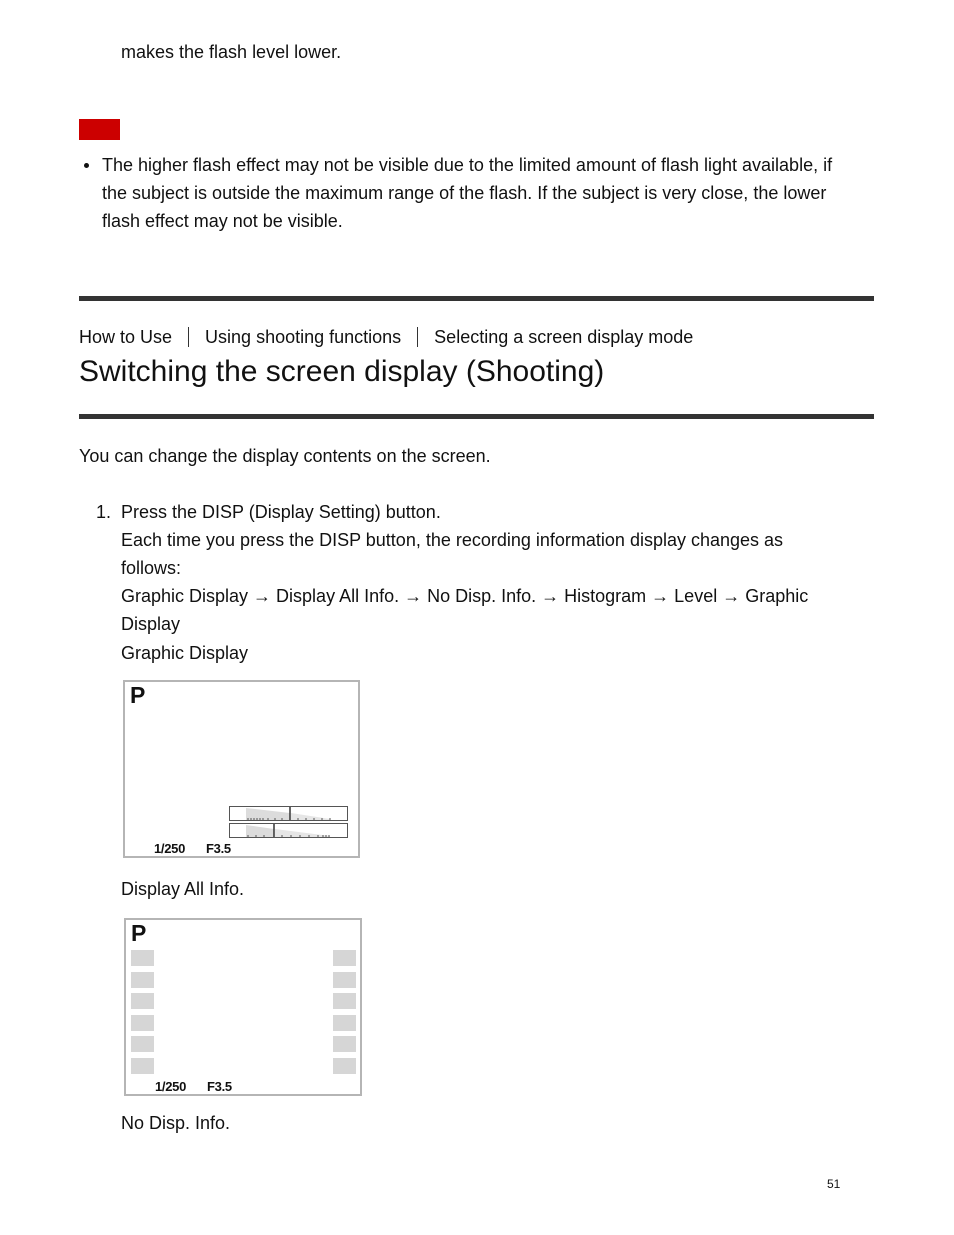 The width and height of the screenshot is (954, 1235). I want to click on section-divider-bottom, so click(476, 416).